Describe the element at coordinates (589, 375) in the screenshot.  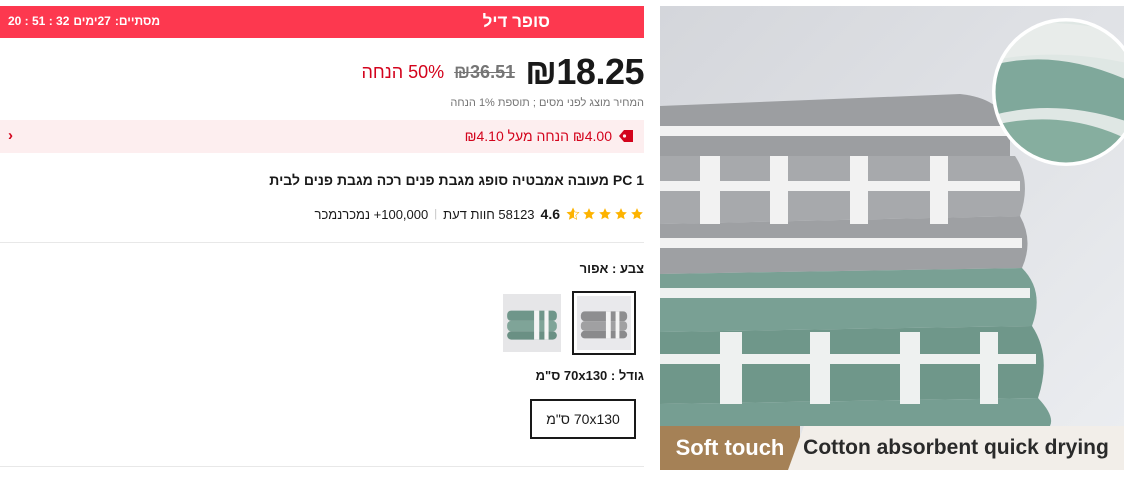
I see `size-label: גודל : 70x130 ס"מ` at that location.